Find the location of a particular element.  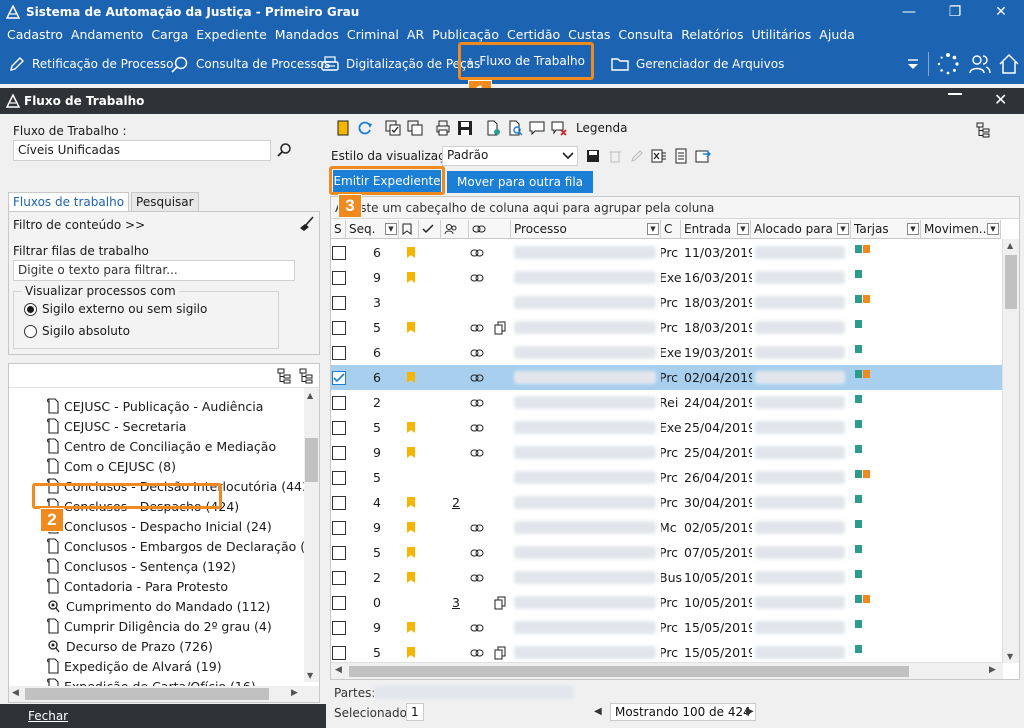

document-search-icon is located at coordinates (515, 128).